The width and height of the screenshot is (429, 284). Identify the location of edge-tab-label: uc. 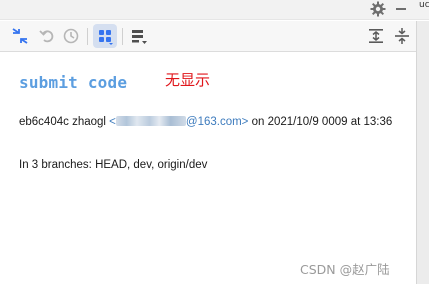
(424, 6).